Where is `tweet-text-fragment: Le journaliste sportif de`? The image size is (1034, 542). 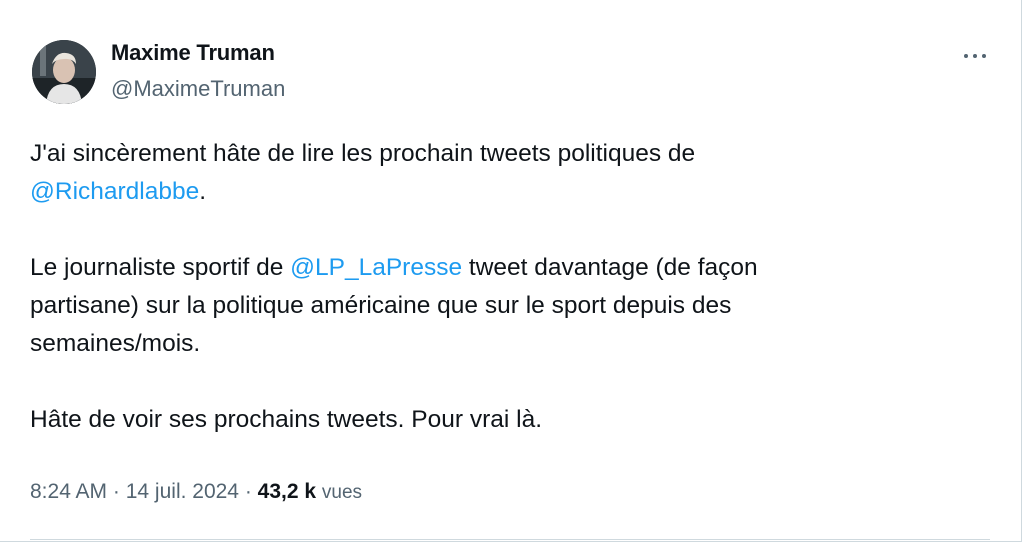
tweet-text-fragment: Le journaliste sportif de is located at coordinates (160, 267).